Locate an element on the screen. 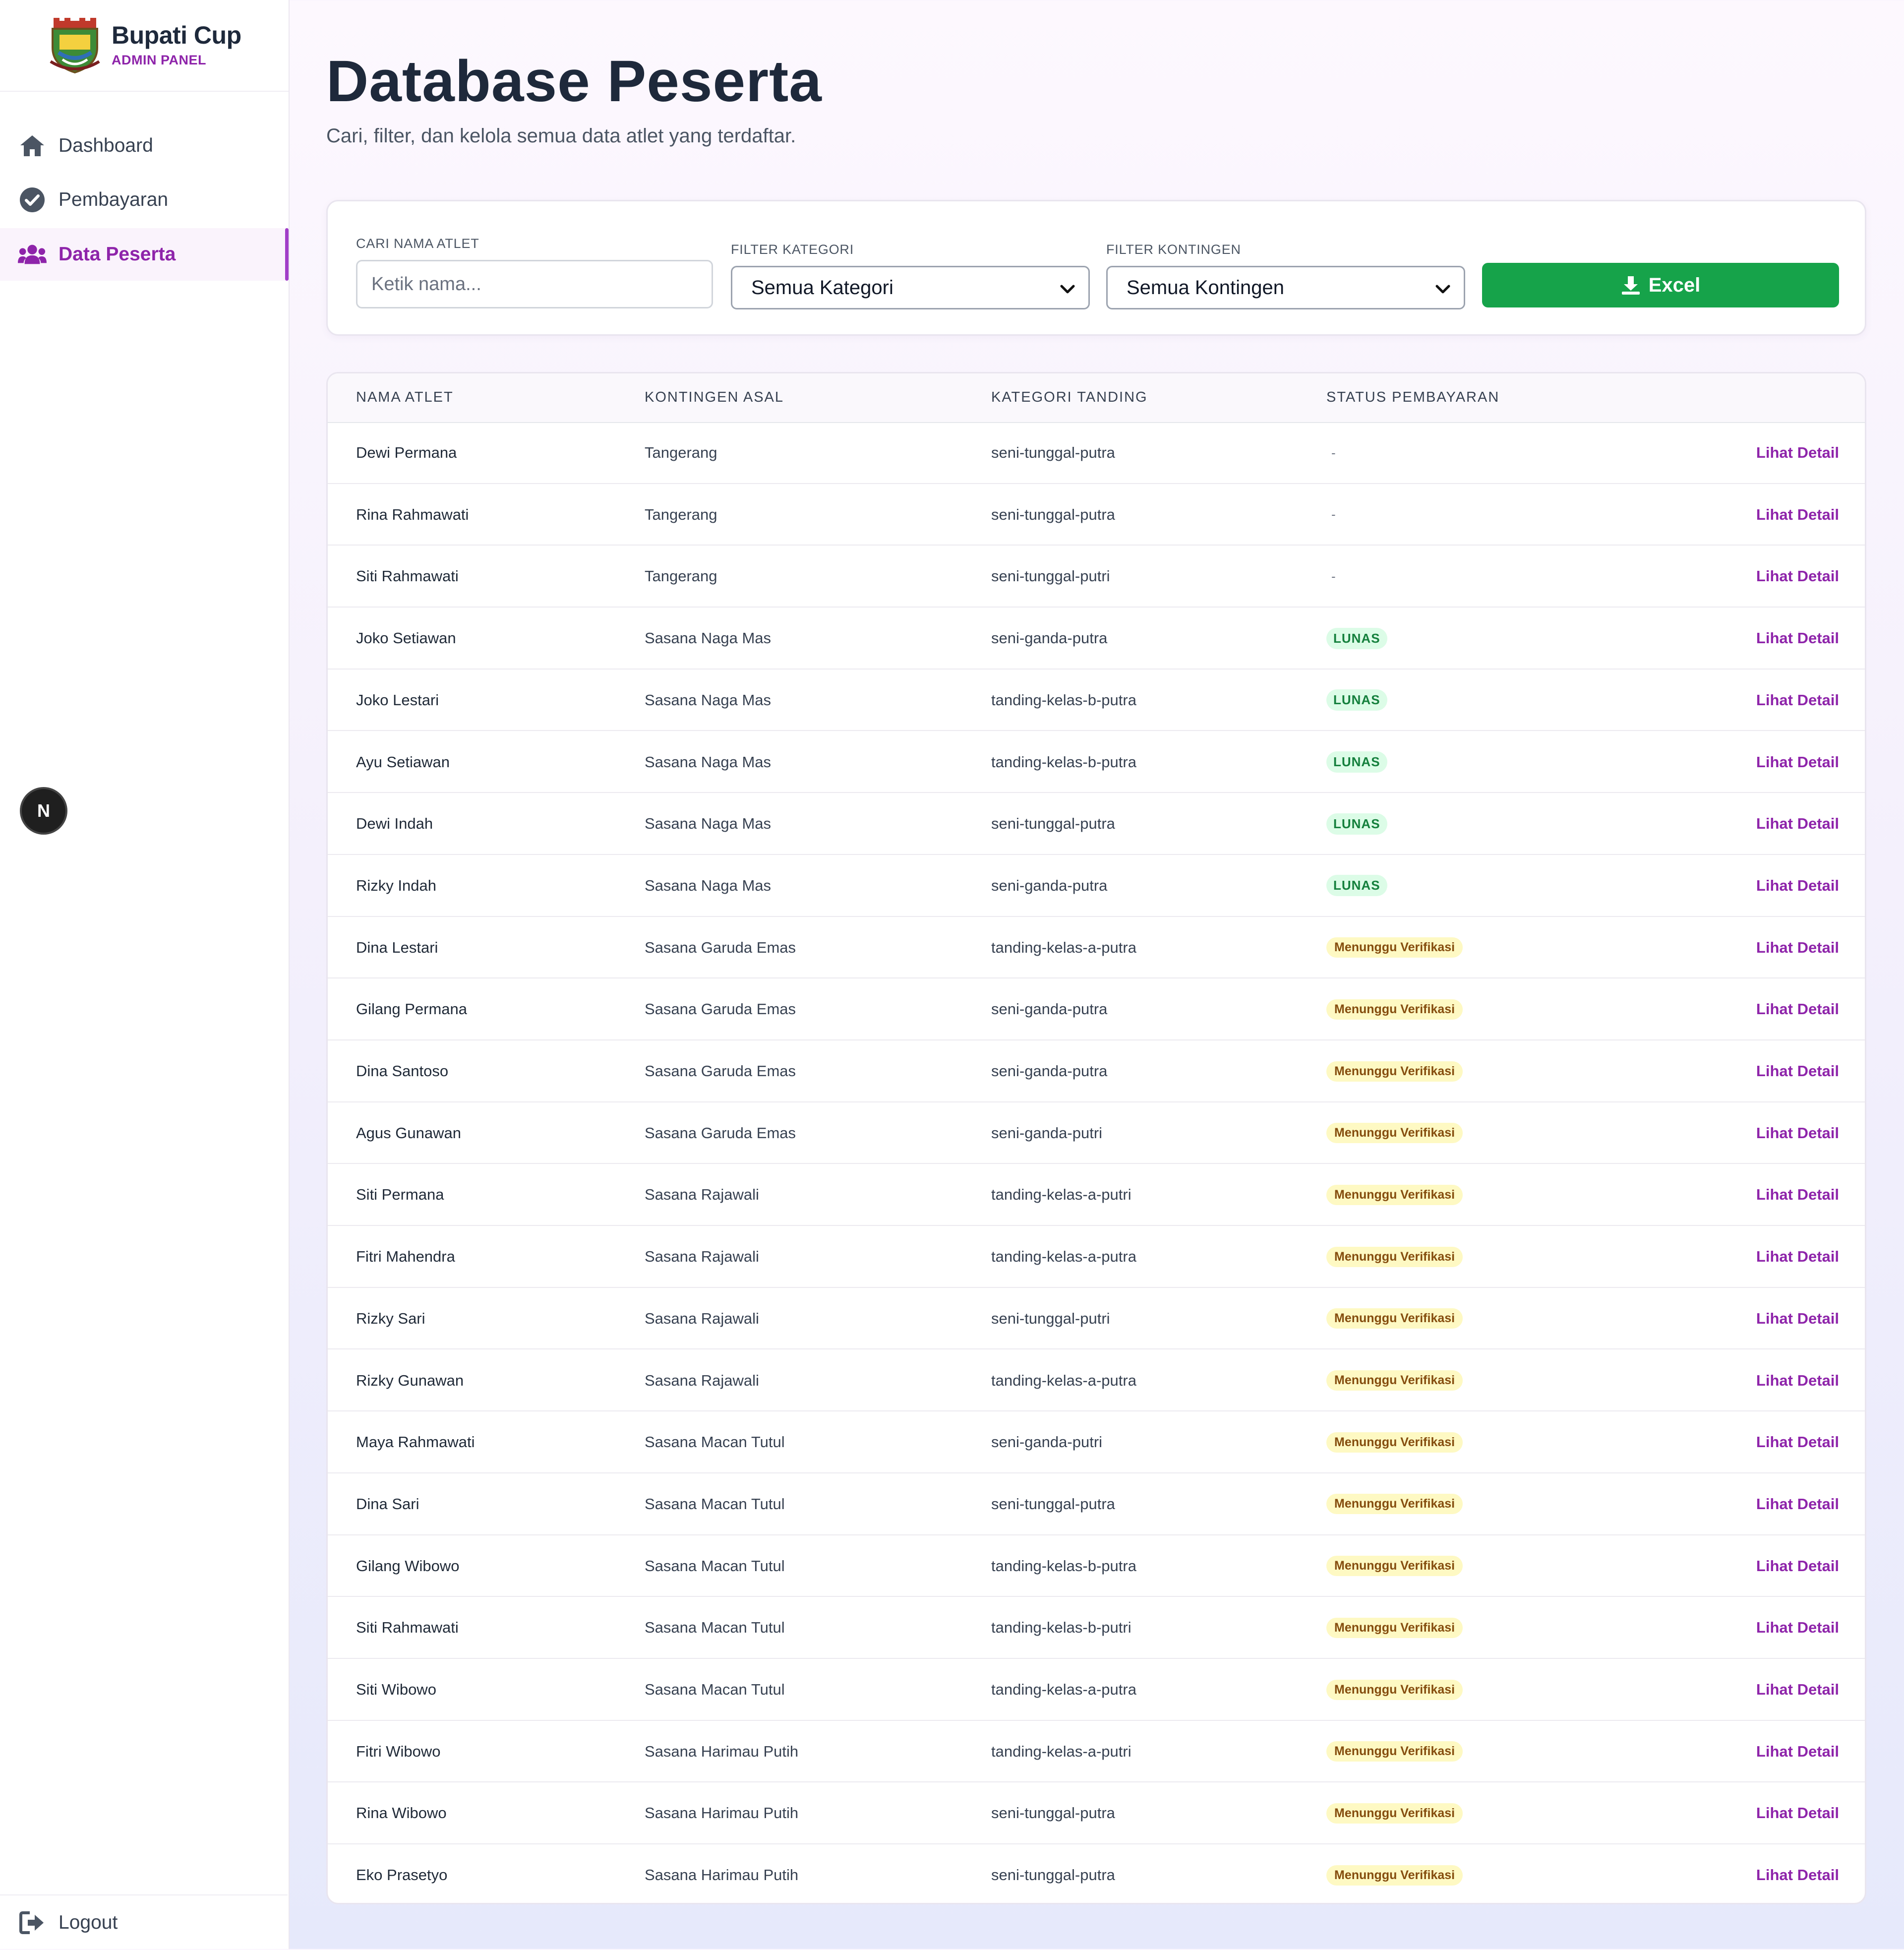 The height and width of the screenshot is (1950, 1904). category-select-value: Semua Kategori is located at coordinates (822, 287).